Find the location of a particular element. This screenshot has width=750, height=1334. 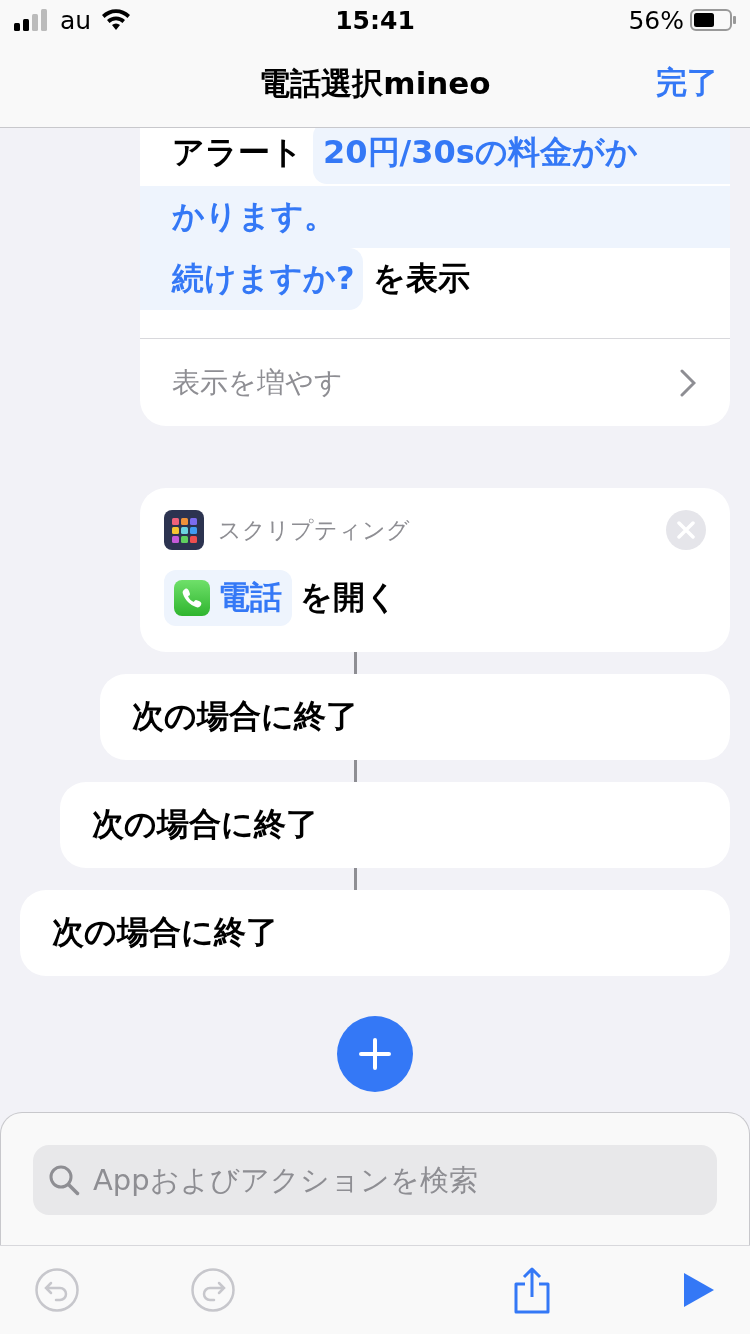

category-label: スクリプティング is located at coordinates (314, 530).